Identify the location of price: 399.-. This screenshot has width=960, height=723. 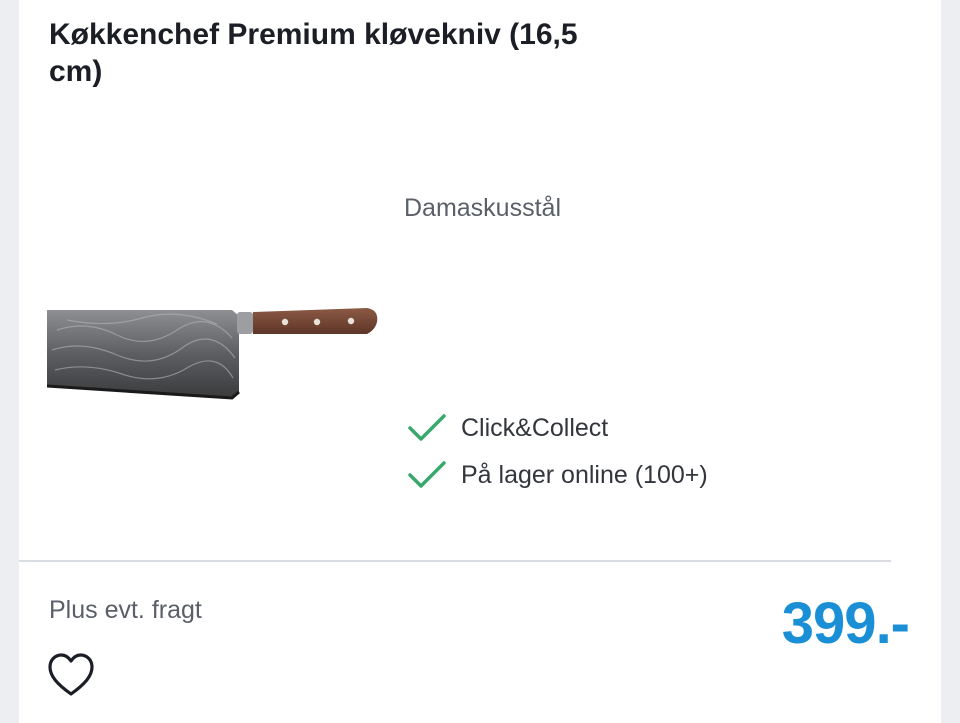
(845, 623).